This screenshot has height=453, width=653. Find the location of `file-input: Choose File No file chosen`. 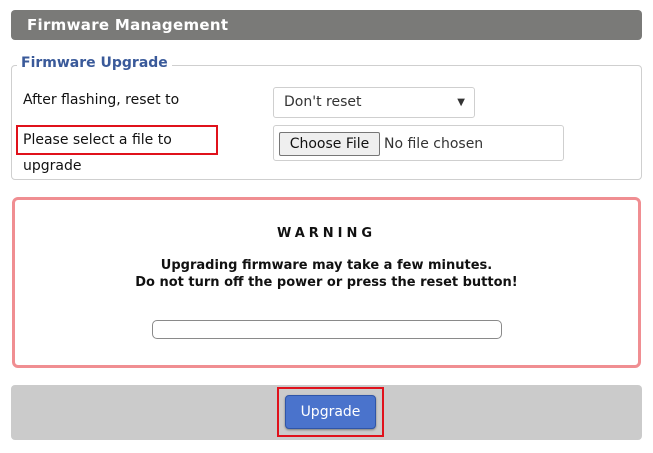

file-input: Choose File No file chosen is located at coordinates (418, 143).